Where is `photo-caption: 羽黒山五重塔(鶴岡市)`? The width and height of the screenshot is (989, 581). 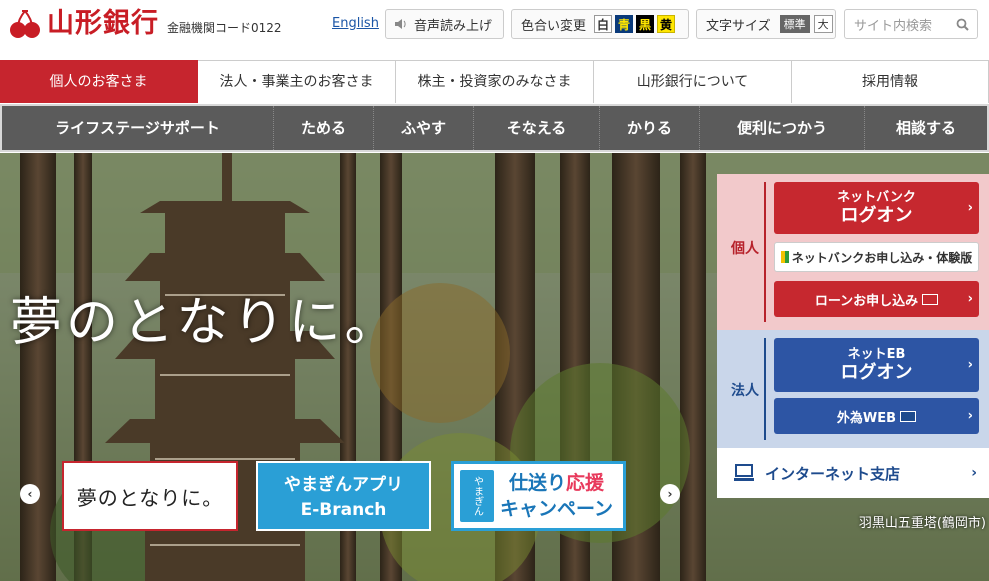
photo-caption: 羽黒山五重塔(鶴岡市) is located at coordinates (922, 523).